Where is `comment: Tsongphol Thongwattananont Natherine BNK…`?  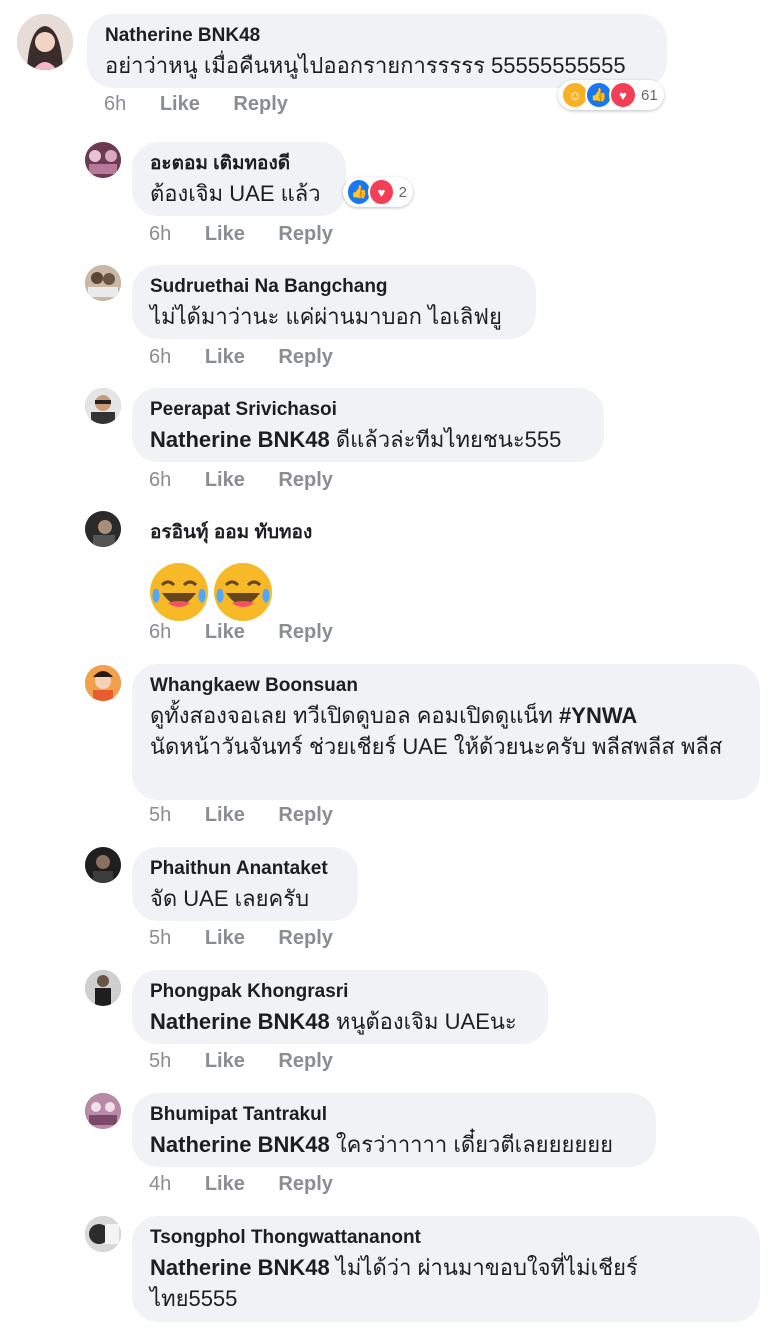
comment: Tsongphol Thongwattananont Natherine BNK… is located at coordinates (385, 1272).